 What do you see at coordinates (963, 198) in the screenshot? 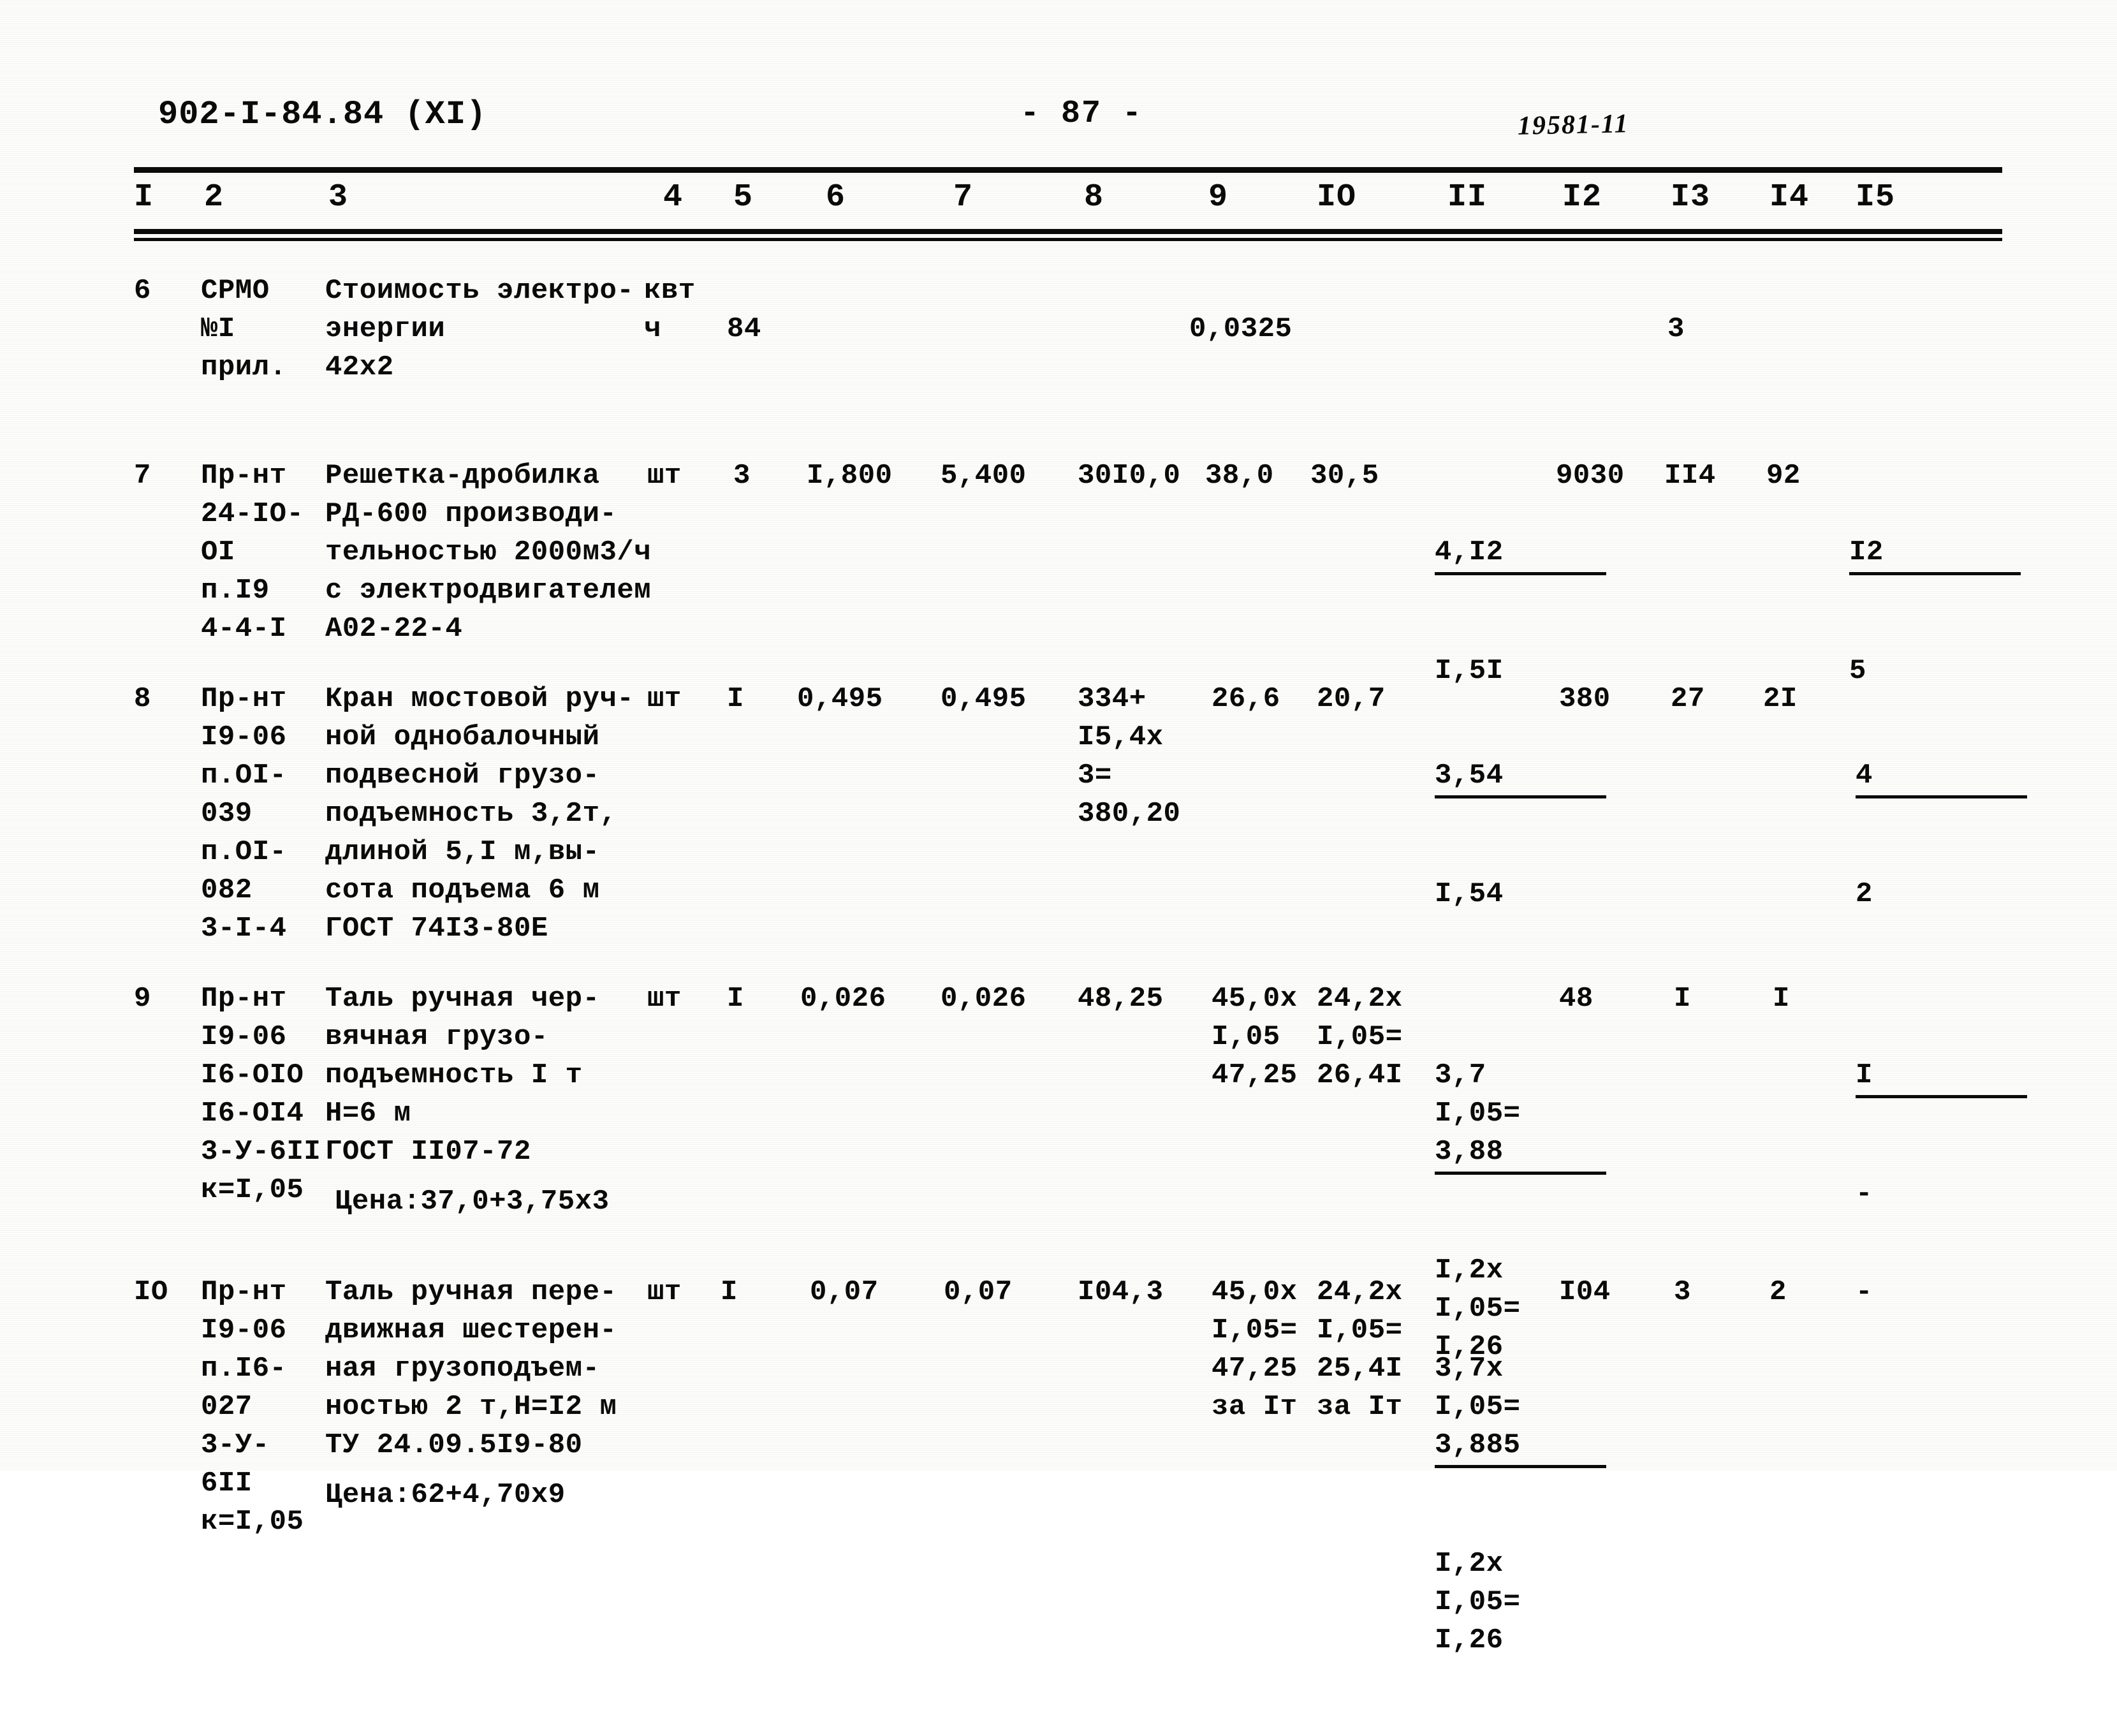
I see `column-header-7: 7` at bounding box center [963, 198].